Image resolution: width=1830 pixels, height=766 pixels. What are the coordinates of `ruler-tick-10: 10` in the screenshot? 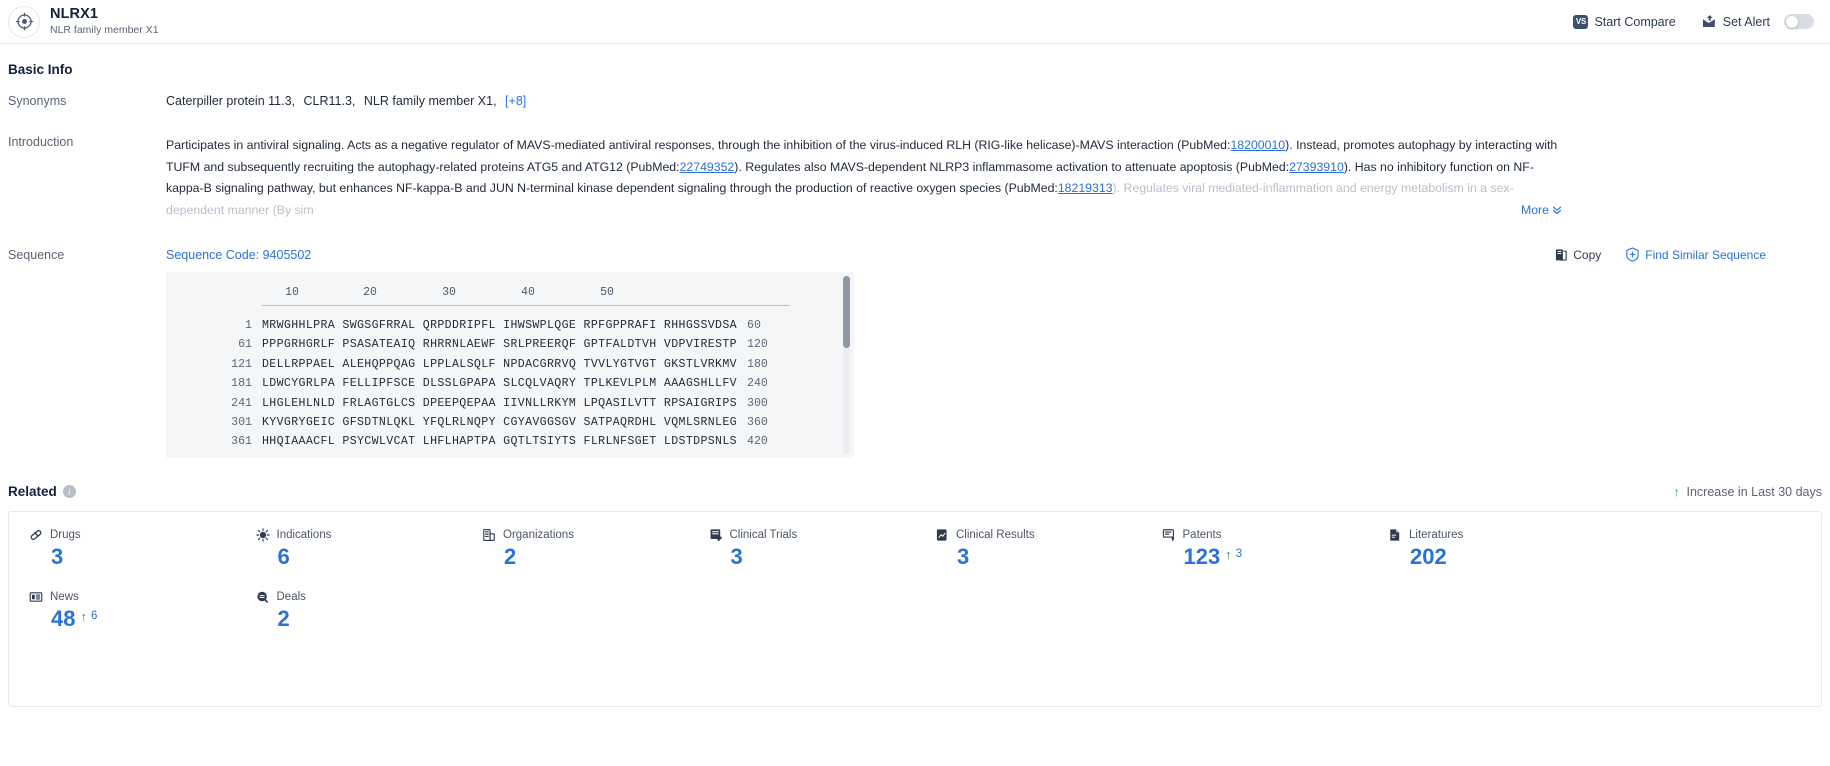 It's located at (292, 292).